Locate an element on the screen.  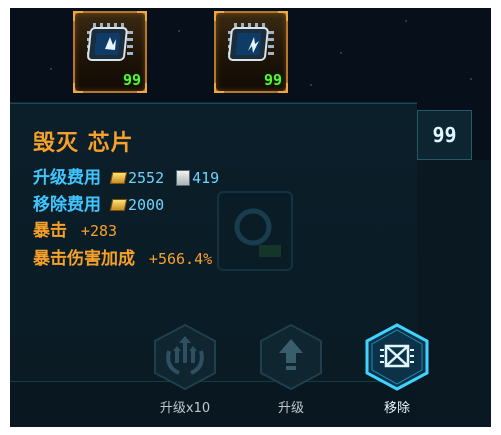
crit-dmg-value: +566.4% is located at coordinates (180, 259).